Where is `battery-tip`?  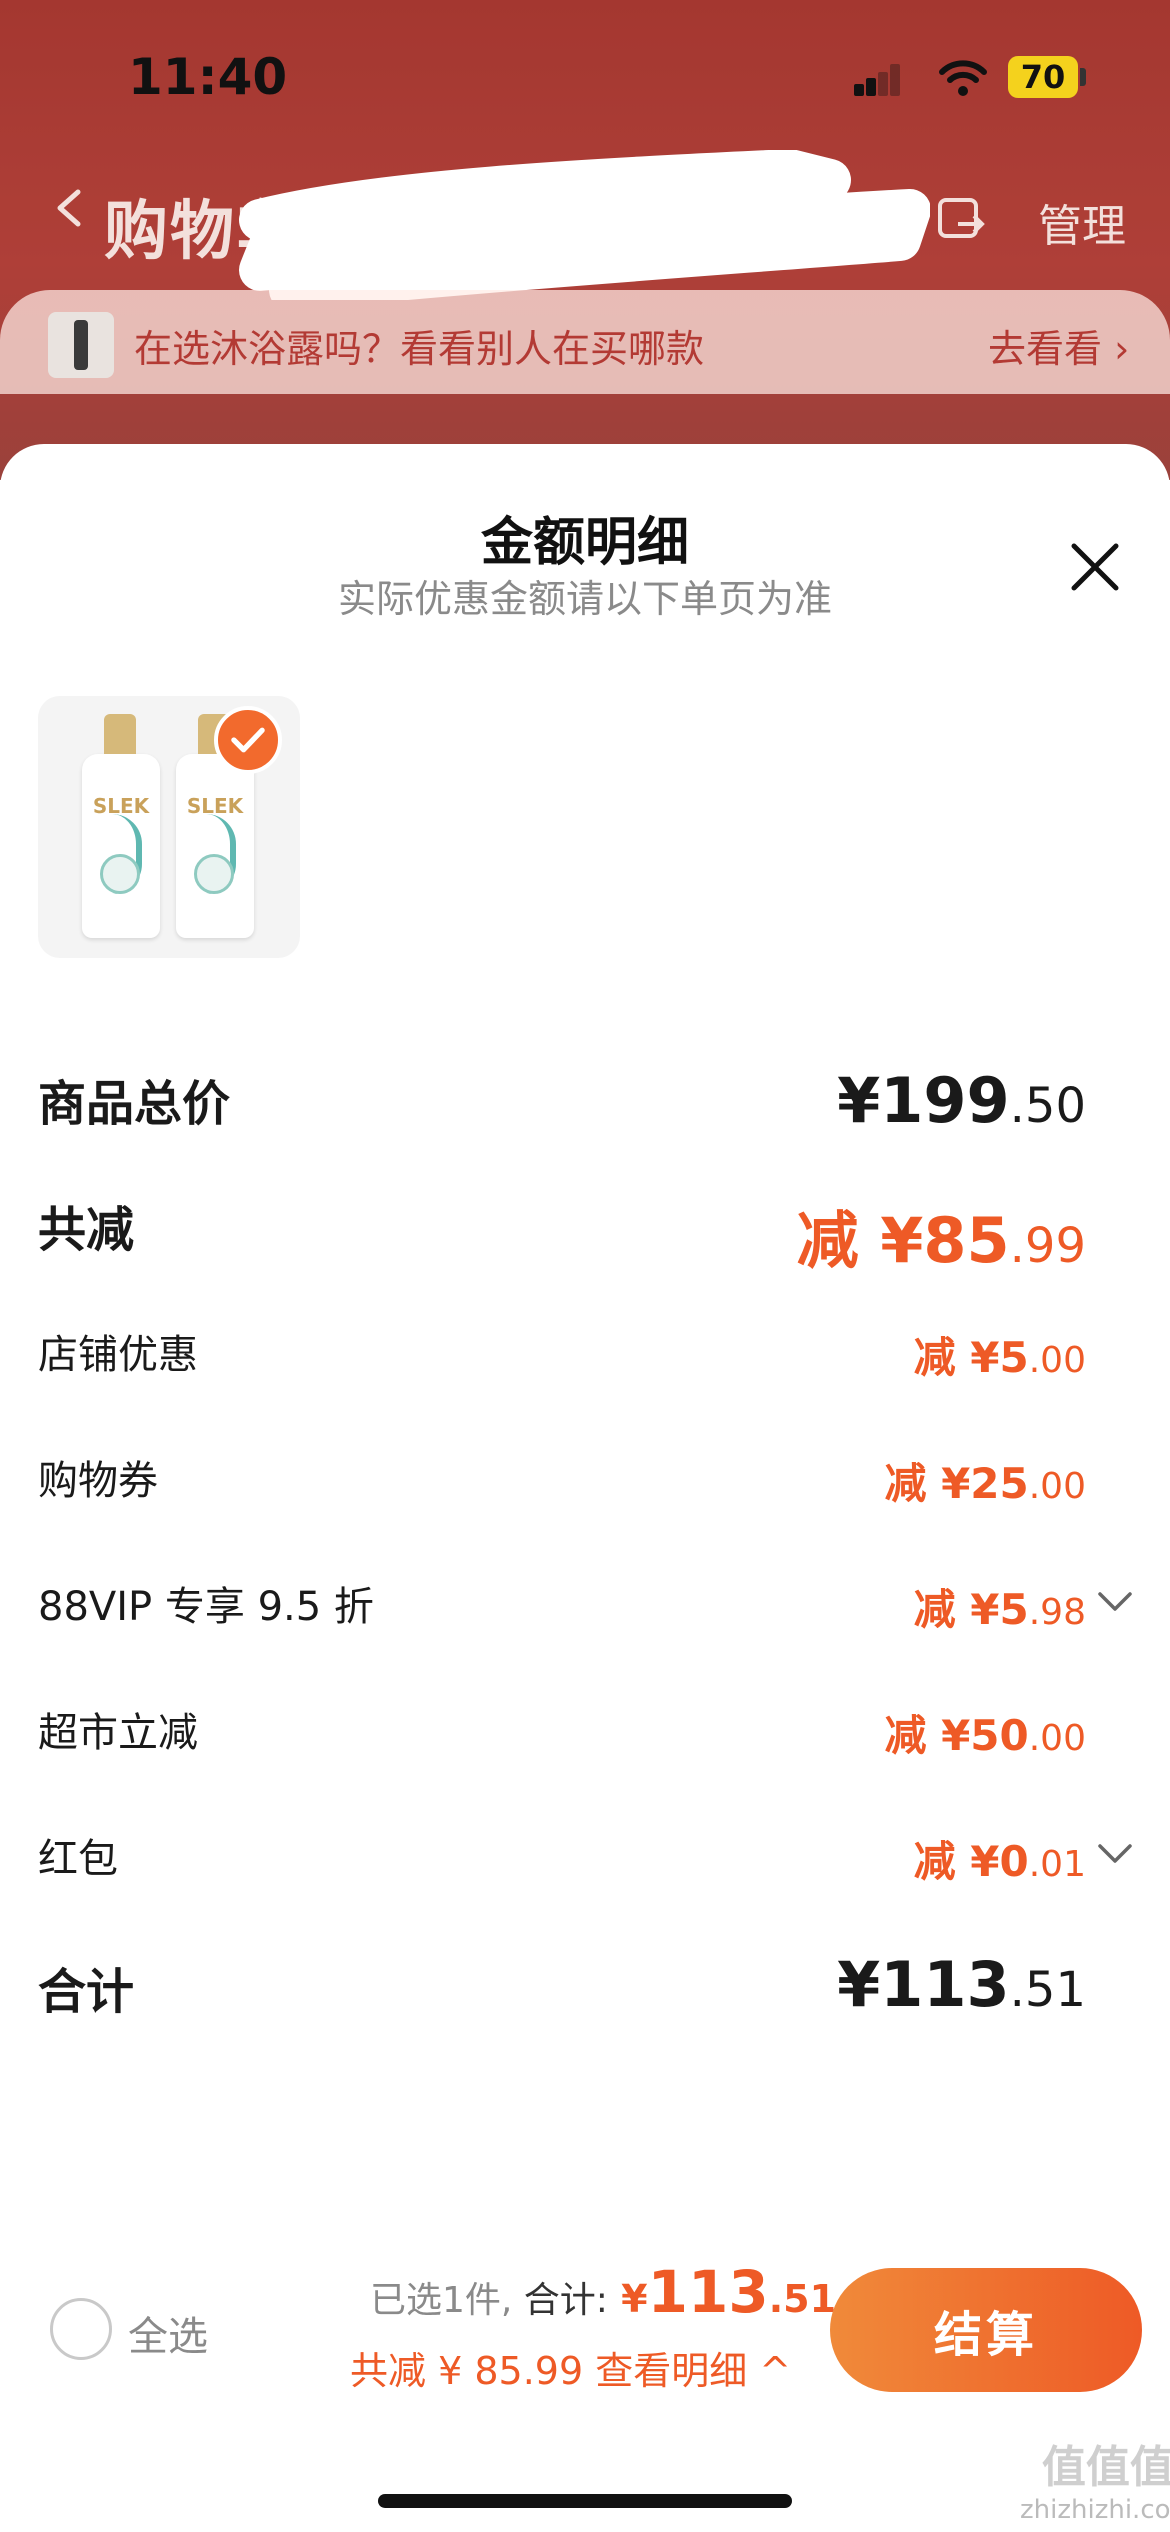
battery-tip is located at coordinates (1083, 77).